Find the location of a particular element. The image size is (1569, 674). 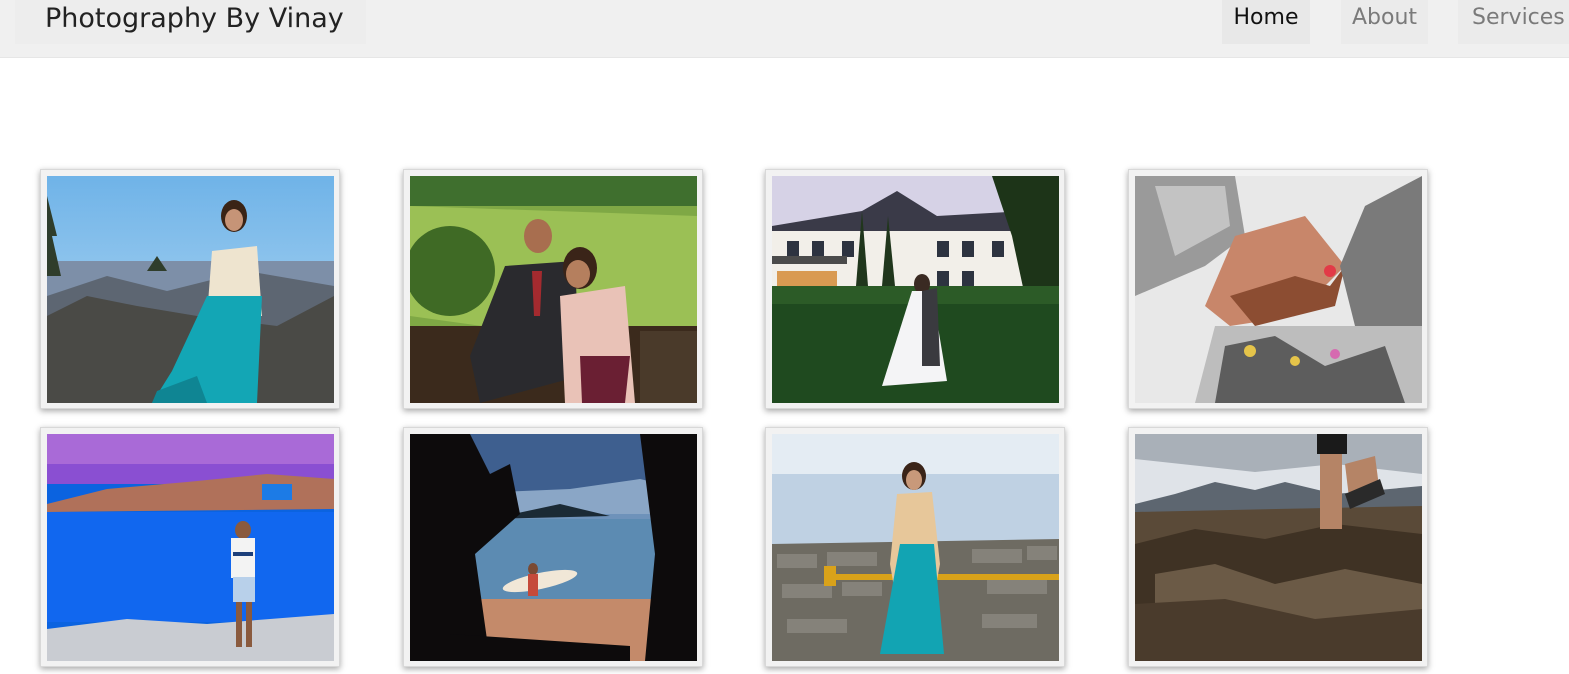

nav-about-link: About is located at coordinates (1384, 22).